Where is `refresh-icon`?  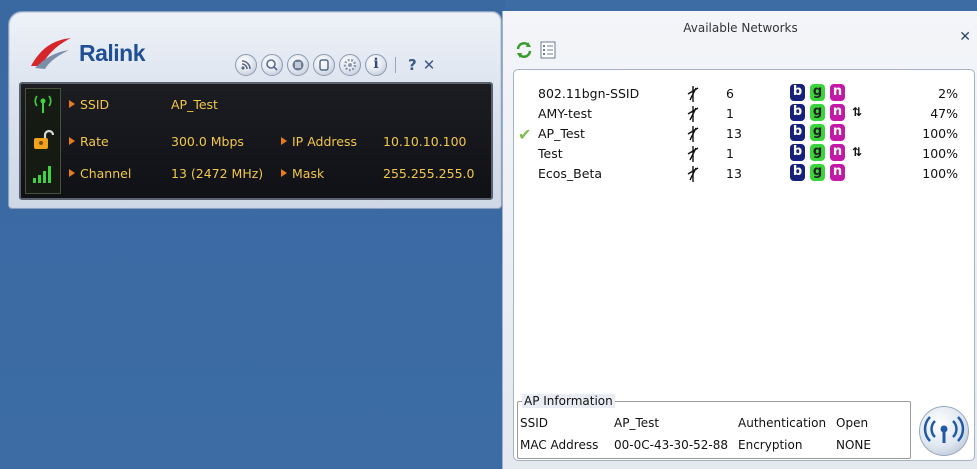 refresh-icon is located at coordinates (524, 50).